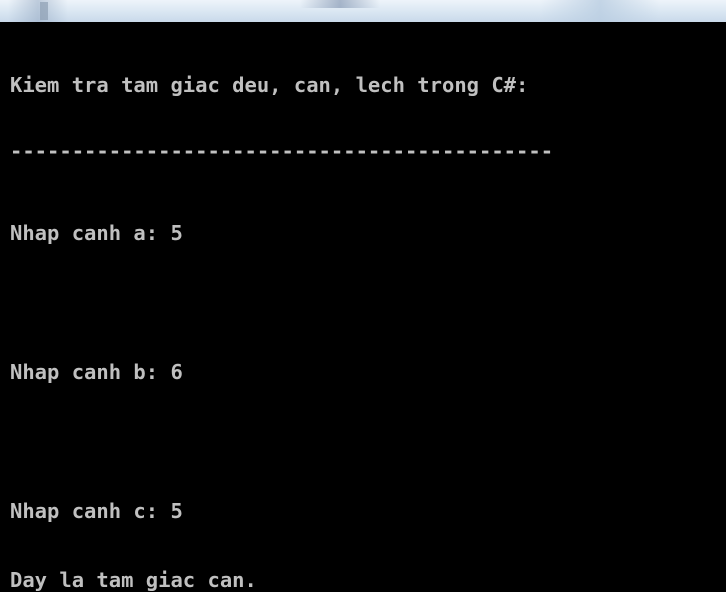 The width and height of the screenshot is (726, 592). What do you see at coordinates (38, 11) in the screenshot?
I see `blurred-title-region` at bounding box center [38, 11].